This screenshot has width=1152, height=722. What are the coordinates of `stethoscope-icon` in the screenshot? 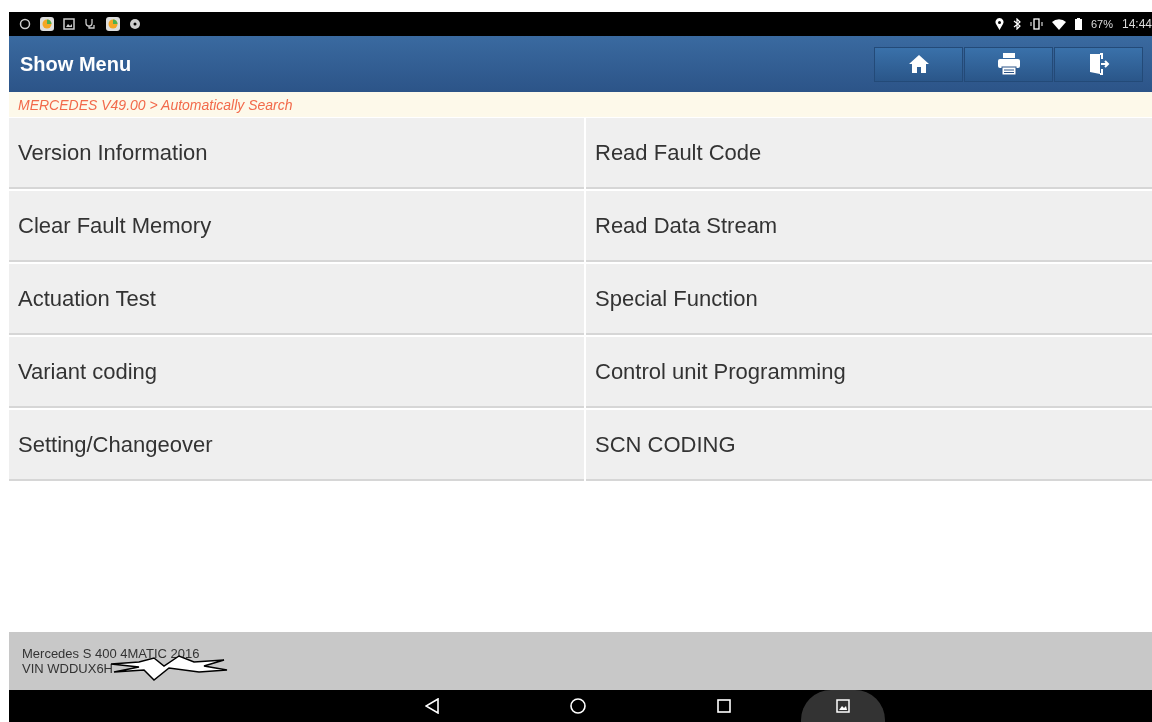 It's located at (90, 24).